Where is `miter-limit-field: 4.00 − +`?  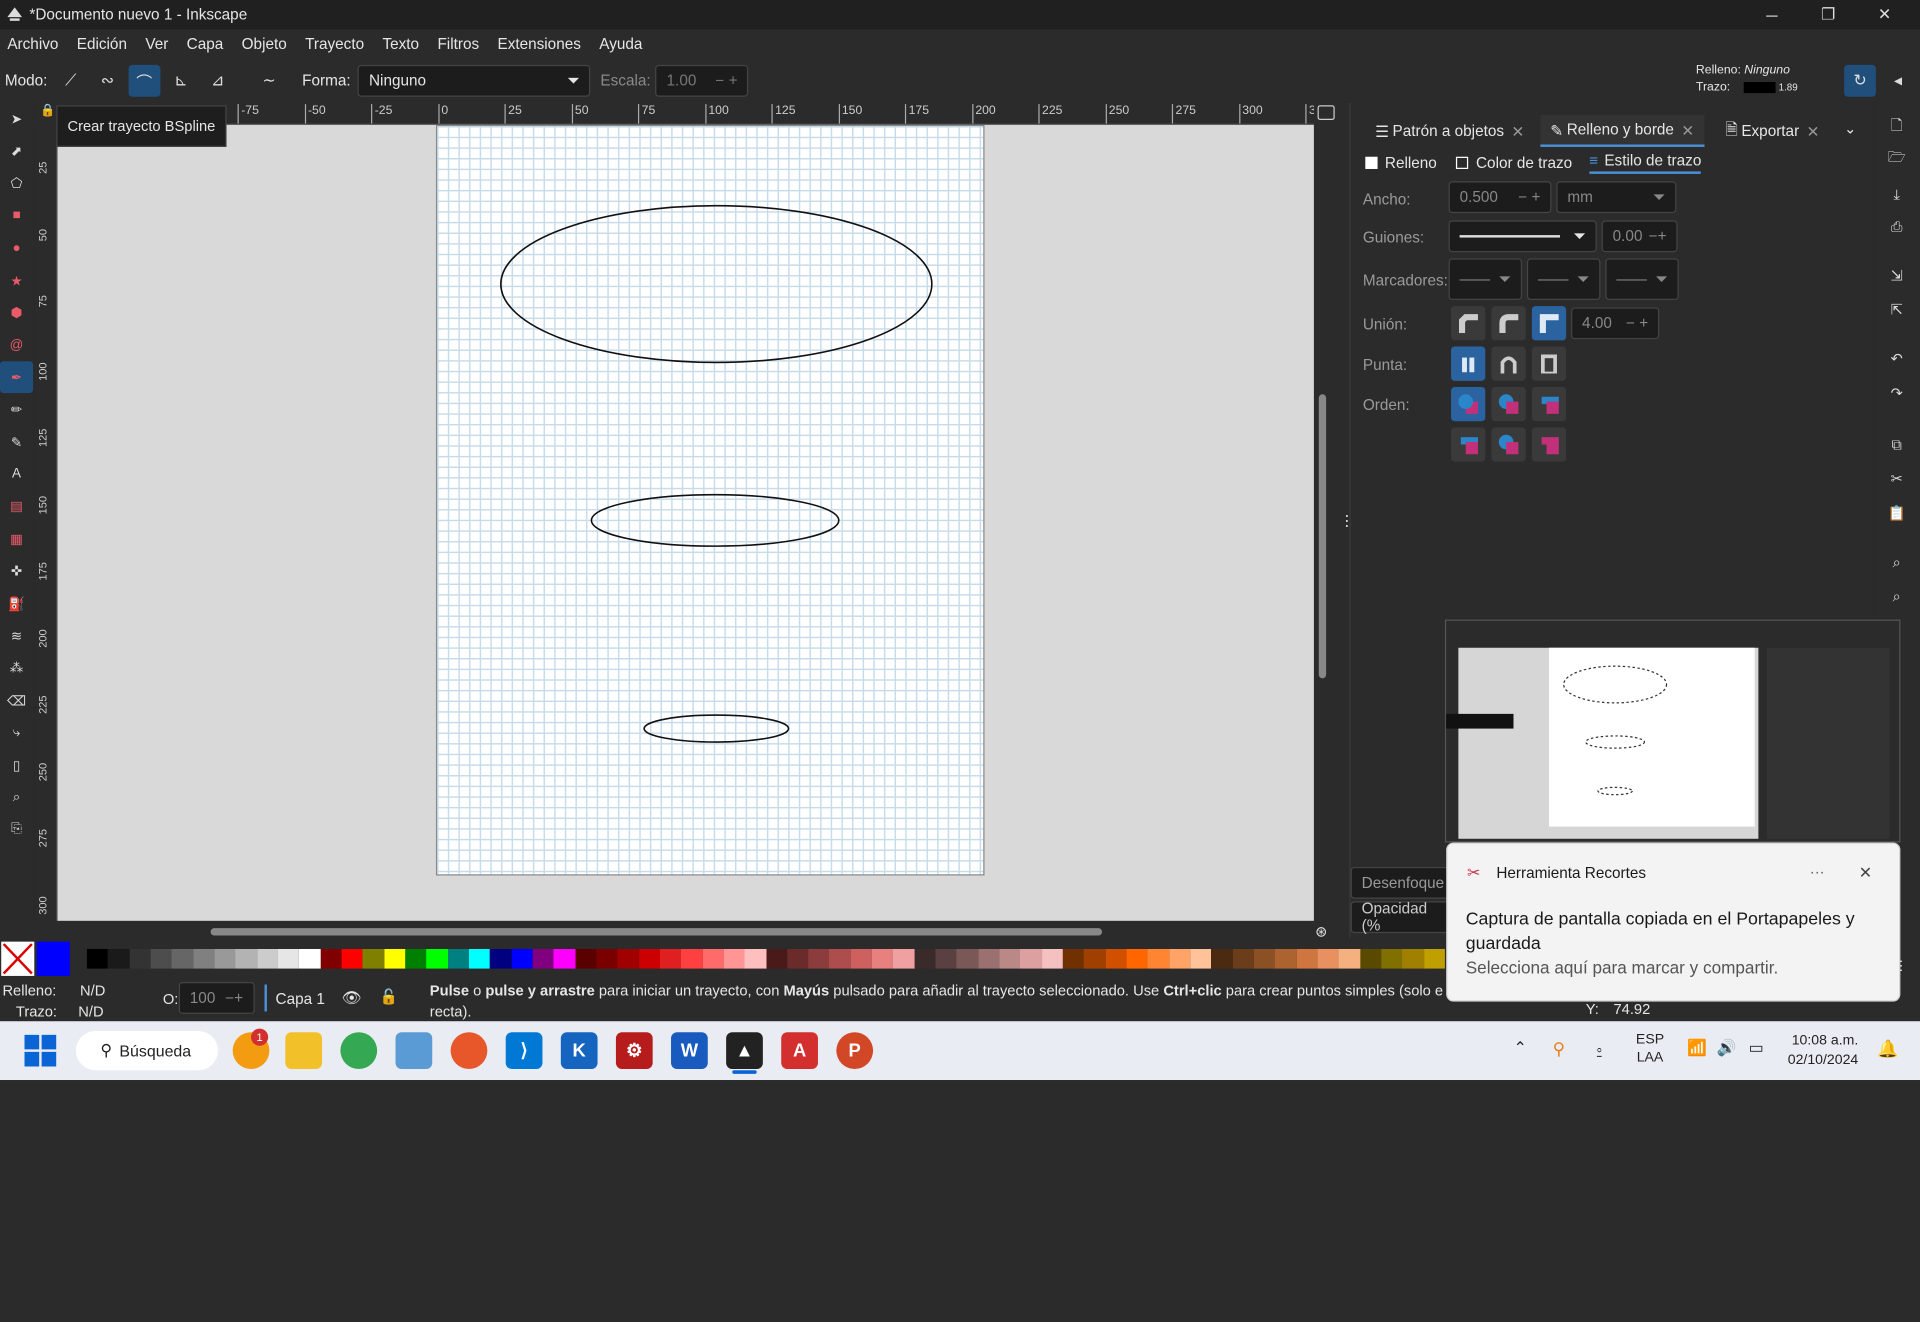
miter-limit-field: 4.00 − + is located at coordinates (1615, 323).